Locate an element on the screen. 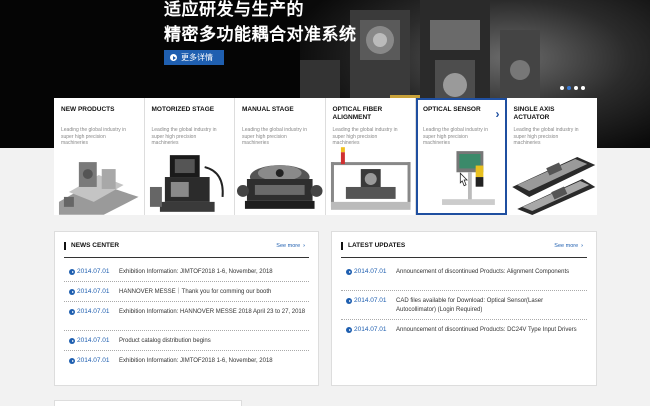 This screenshot has height=406, width=650. updates-see-more-link: See more › is located at coordinates (568, 246).